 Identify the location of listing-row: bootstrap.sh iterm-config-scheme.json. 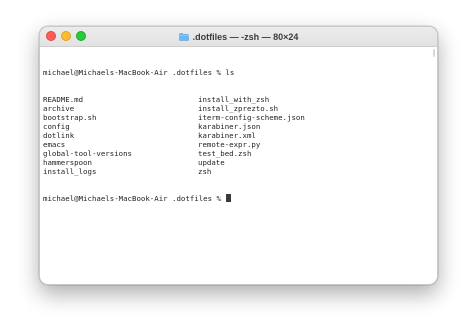
(238, 117).